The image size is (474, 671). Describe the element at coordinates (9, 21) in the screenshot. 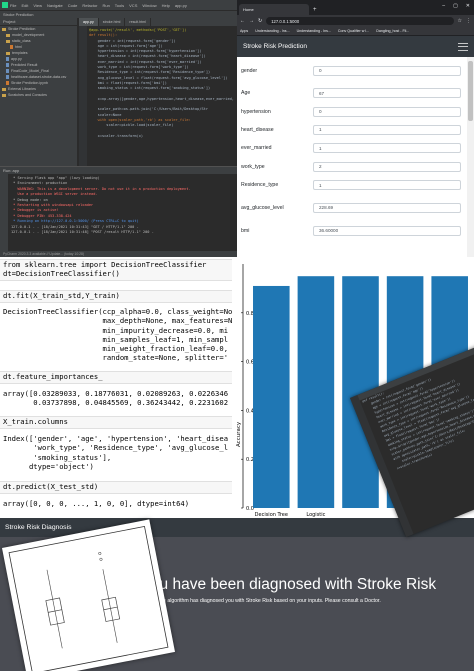

I see `project-panel-title: Project` at that location.